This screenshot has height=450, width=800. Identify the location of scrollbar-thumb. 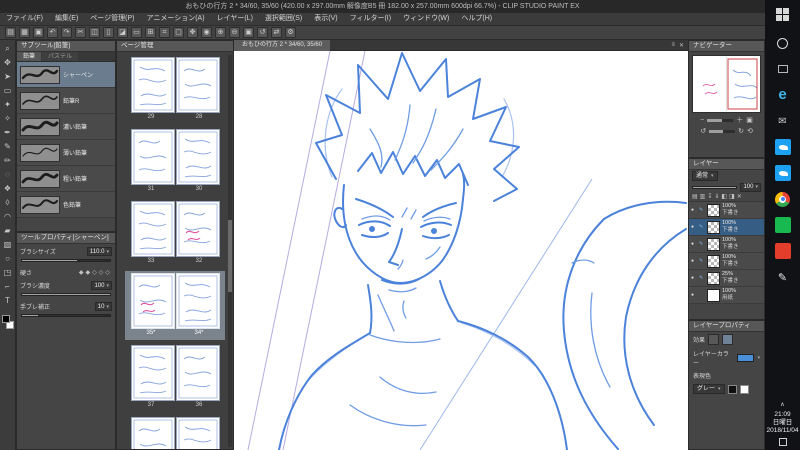
(230, 255).